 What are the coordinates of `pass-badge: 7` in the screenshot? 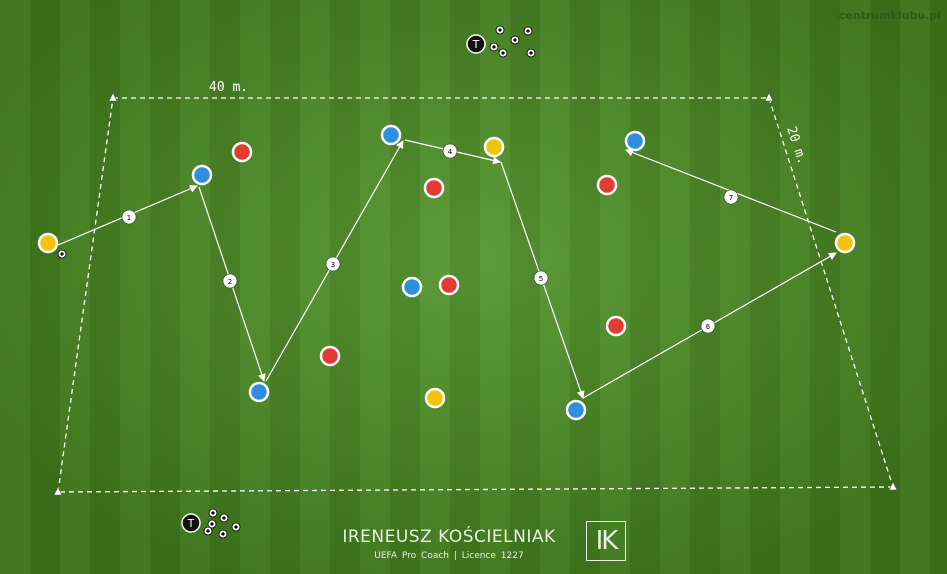 It's located at (731, 197).